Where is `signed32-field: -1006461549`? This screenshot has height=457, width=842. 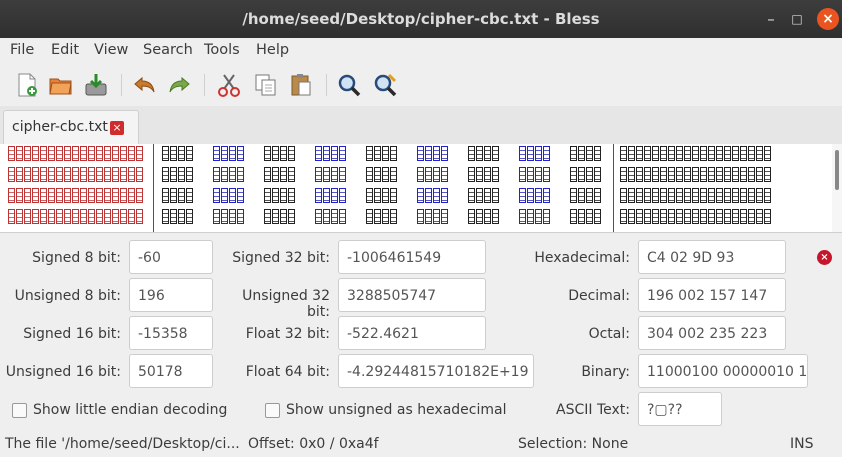 signed32-field: -1006461549 is located at coordinates (412, 257).